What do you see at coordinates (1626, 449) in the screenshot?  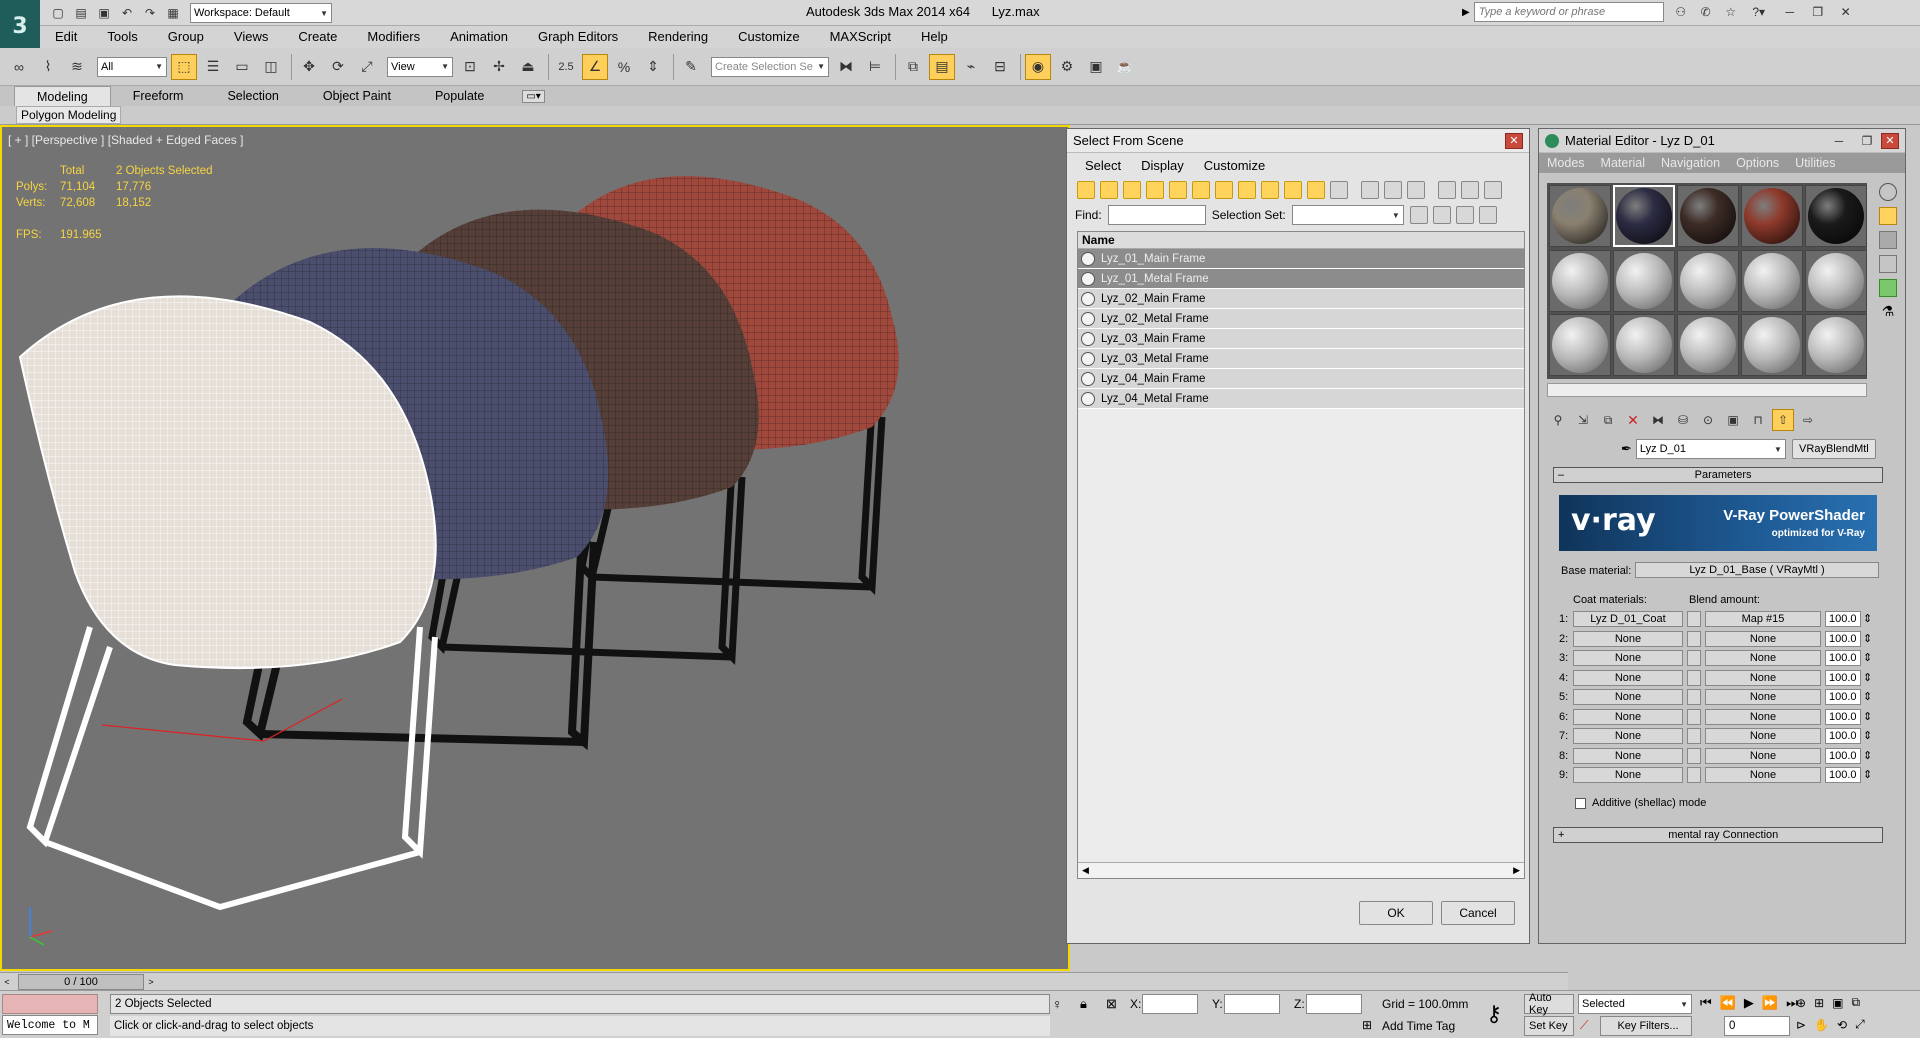 I see `pick-material-eyedropper-icon: ✒` at bounding box center [1626, 449].